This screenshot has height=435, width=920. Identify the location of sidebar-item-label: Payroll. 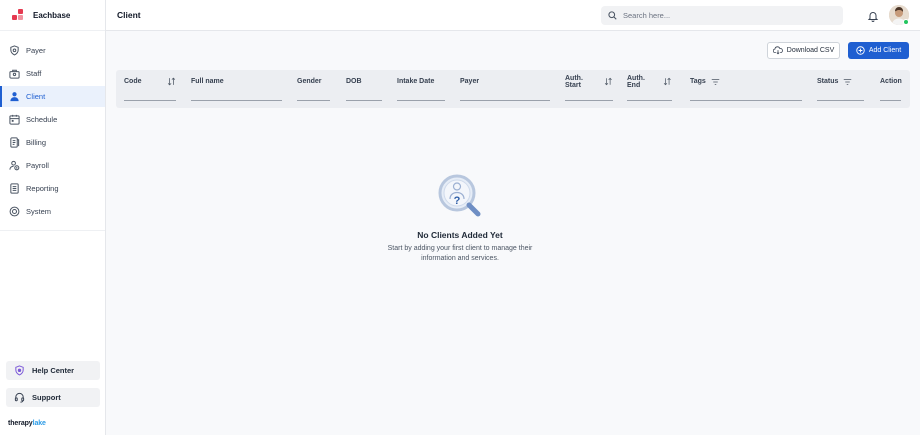
(37, 165).